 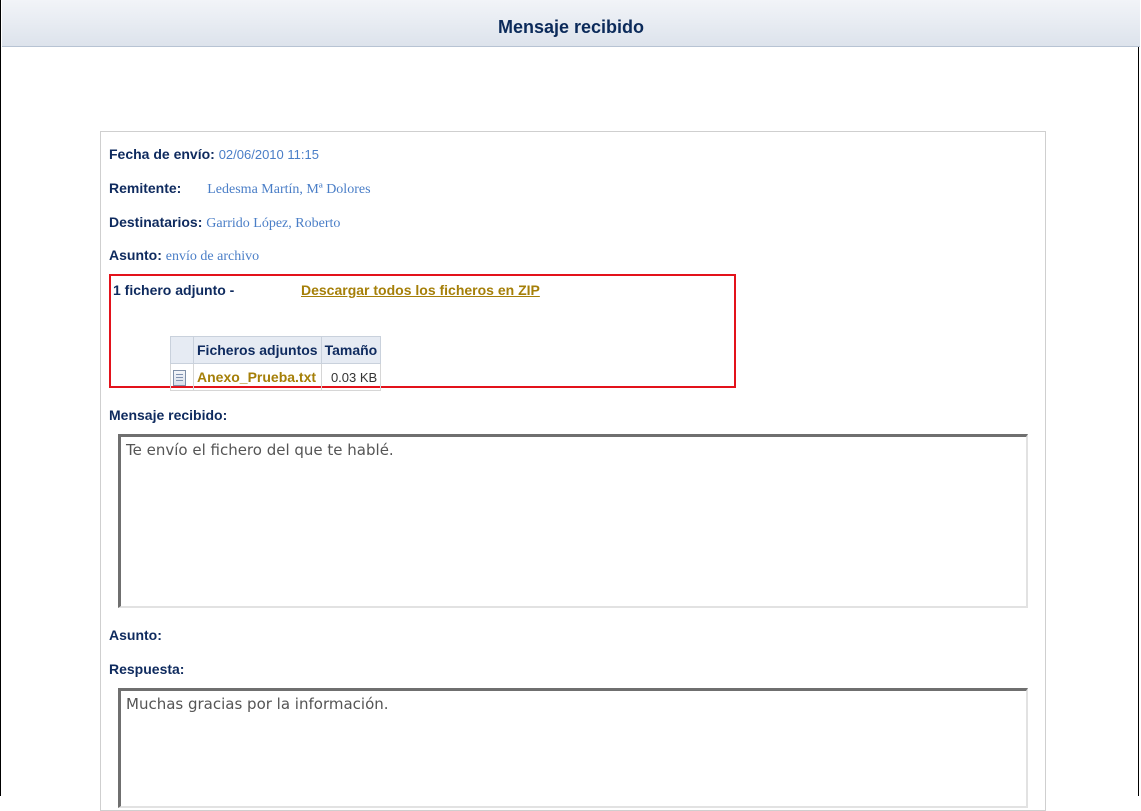 I want to click on attachments-header-row: Ficheros adjuntos Tamaño, so click(x=276, y=350).